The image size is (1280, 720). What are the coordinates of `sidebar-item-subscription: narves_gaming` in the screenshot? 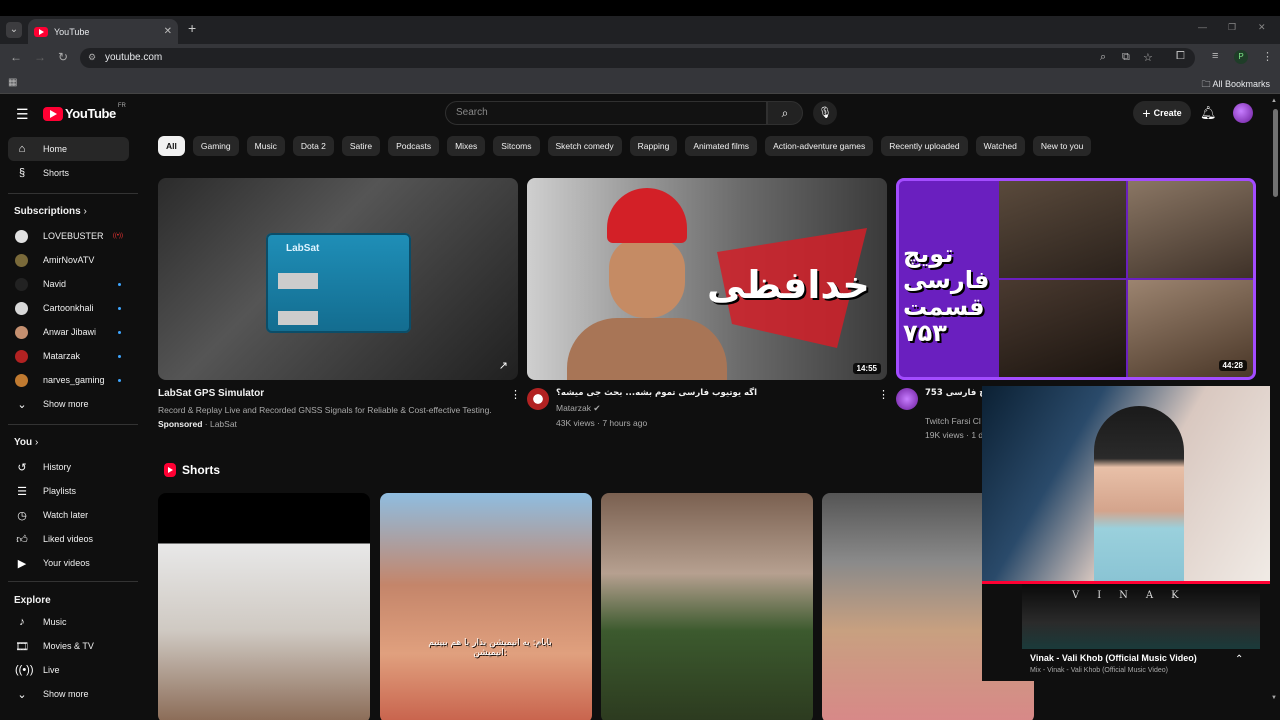 It's located at (68, 380).